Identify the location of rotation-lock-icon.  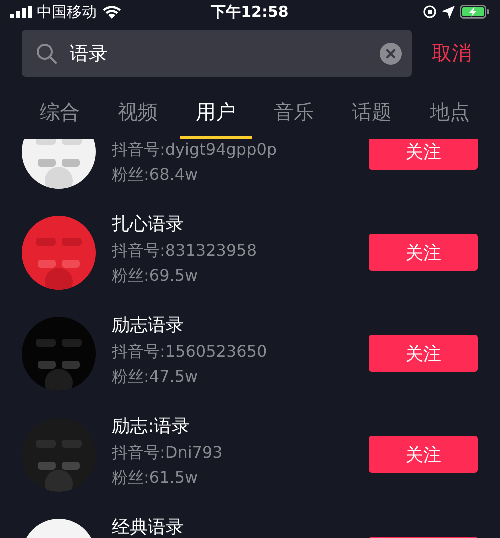
(430, 12).